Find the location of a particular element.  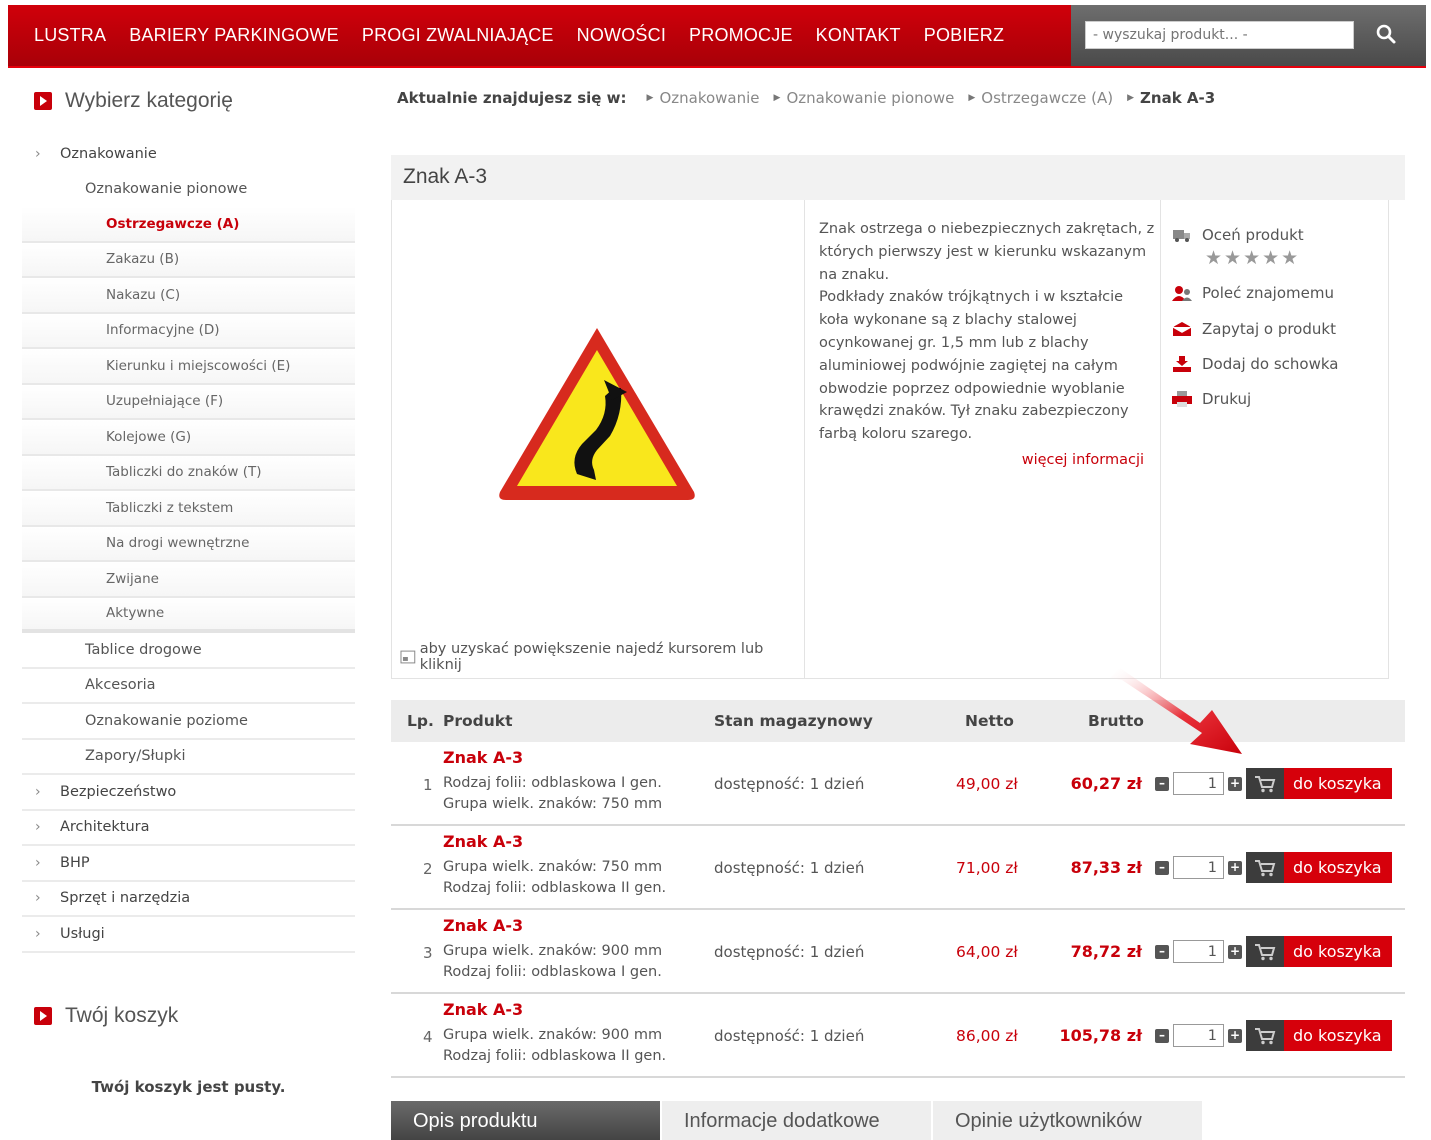

row-gross-price: 87,33 zł is located at coordinates (1106, 867).